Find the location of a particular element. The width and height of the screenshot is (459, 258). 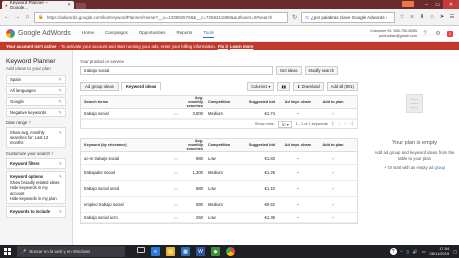

col-keyword: Keyword (by relevance) is located at coordinates (127, 145).